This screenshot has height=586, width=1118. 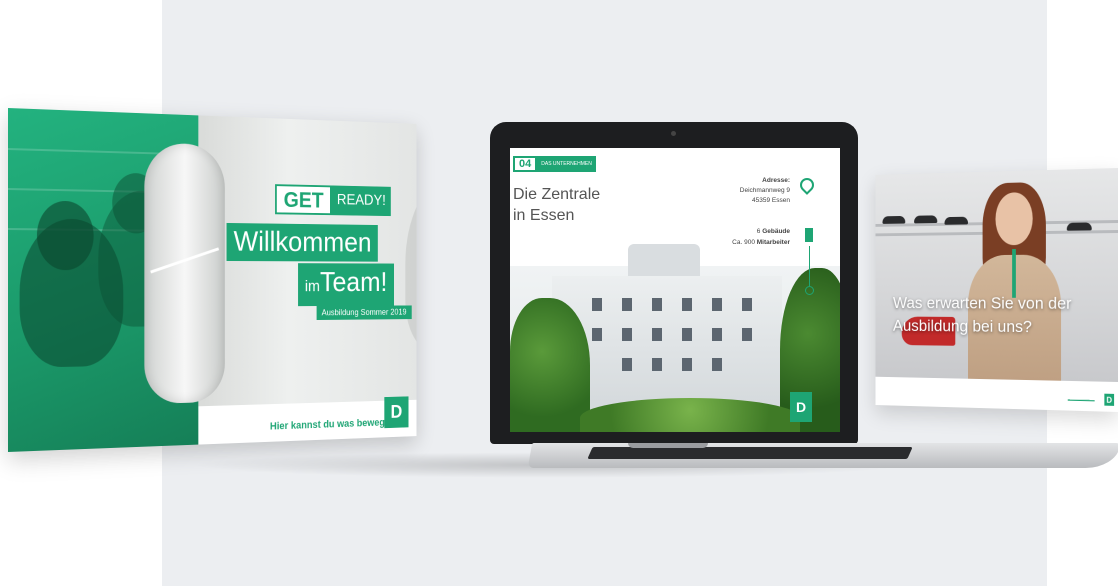 What do you see at coordinates (809, 290) in the screenshot?
I see `connector-dot` at bounding box center [809, 290].